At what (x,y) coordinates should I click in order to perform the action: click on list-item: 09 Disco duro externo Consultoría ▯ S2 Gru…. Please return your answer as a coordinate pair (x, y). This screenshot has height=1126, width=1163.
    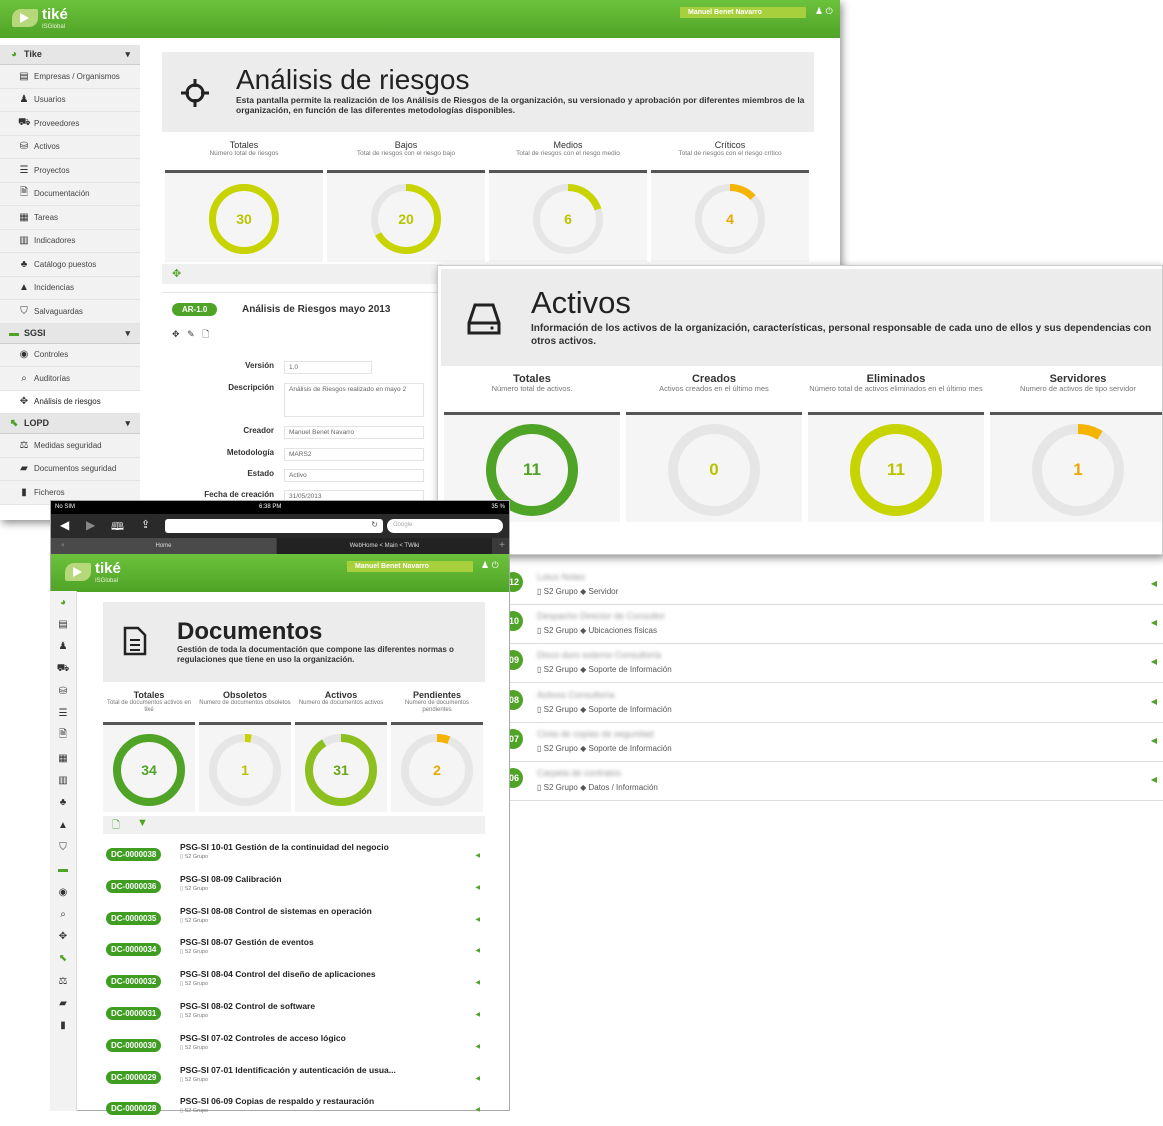
    Looking at the image, I should click on (833, 664).